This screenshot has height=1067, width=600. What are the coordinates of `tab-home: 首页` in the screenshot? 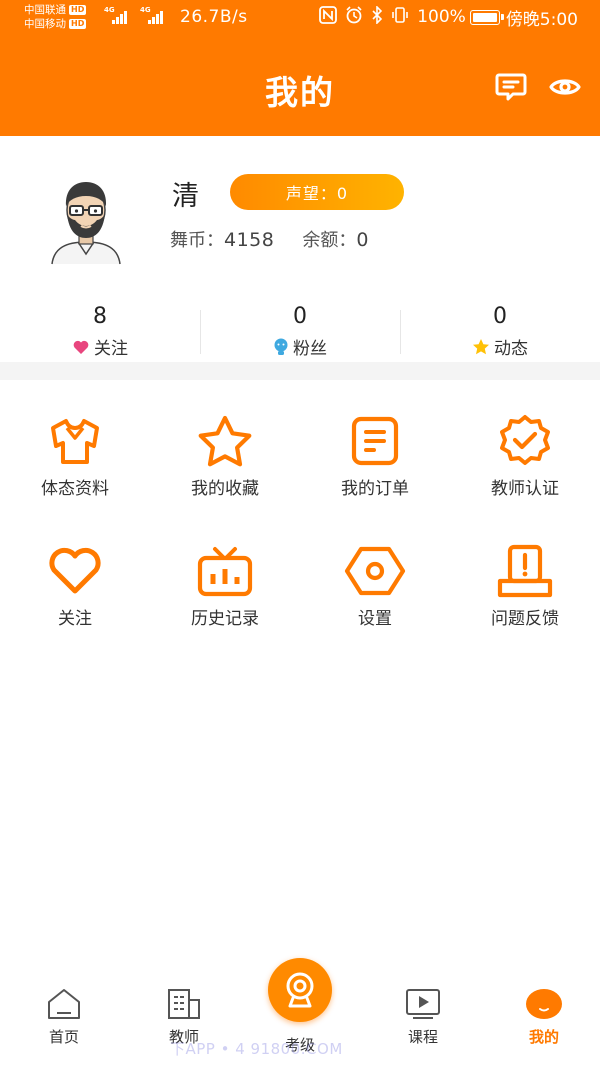 It's located at (64, 1008).